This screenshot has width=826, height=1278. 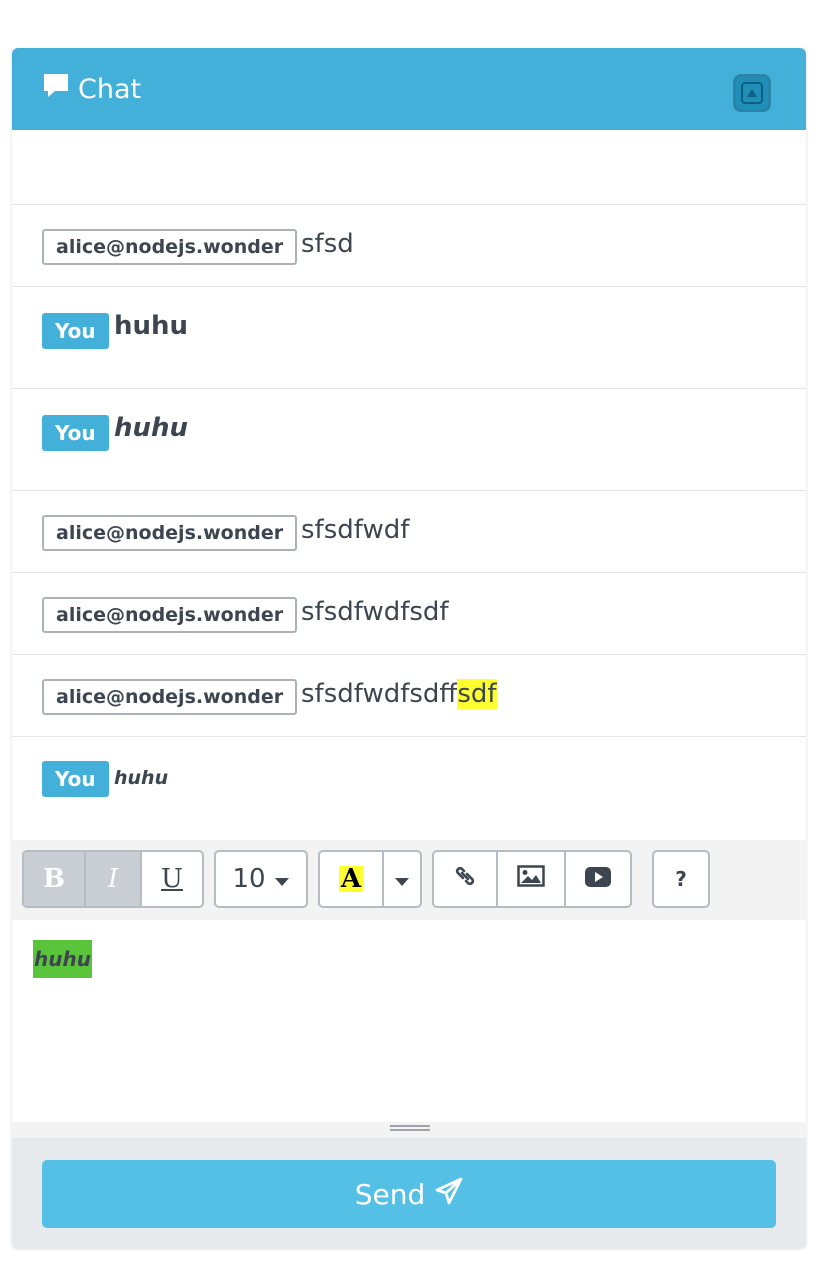 I want to click on font-size-button: 10, so click(x=261, y=879).